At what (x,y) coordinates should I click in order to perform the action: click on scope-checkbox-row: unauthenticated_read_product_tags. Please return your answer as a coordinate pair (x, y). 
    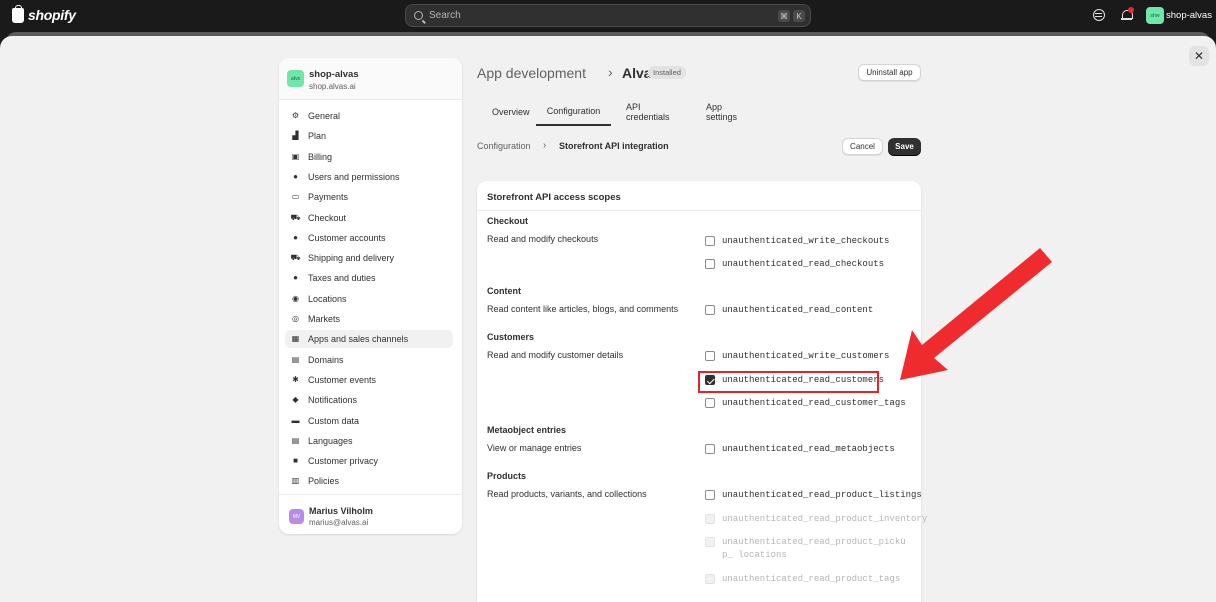
    Looking at the image, I should click on (802, 580).